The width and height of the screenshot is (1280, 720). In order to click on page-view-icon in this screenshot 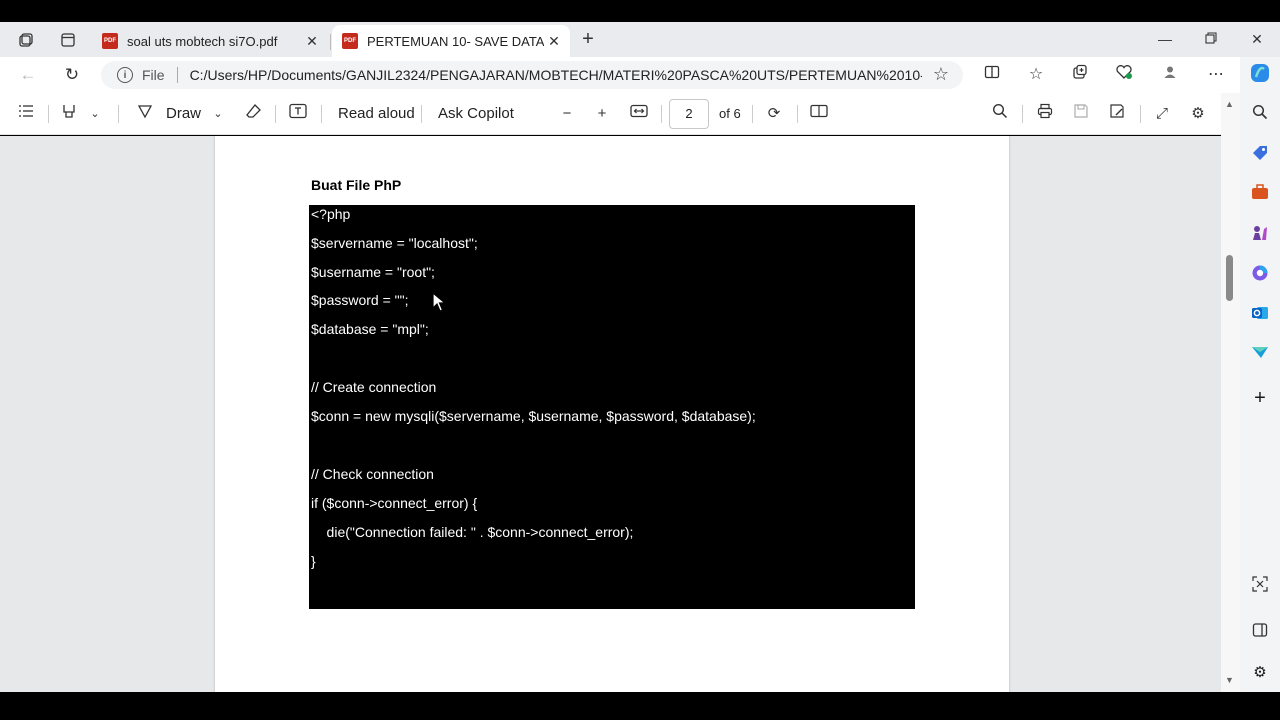, I will do `click(819, 114)`.